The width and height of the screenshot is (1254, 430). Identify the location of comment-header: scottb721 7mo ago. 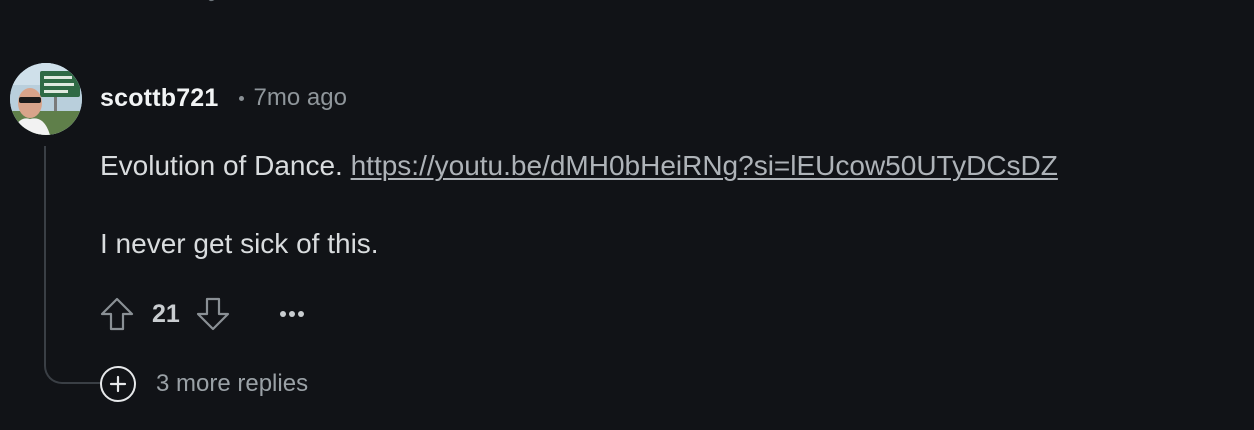
(223, 98).